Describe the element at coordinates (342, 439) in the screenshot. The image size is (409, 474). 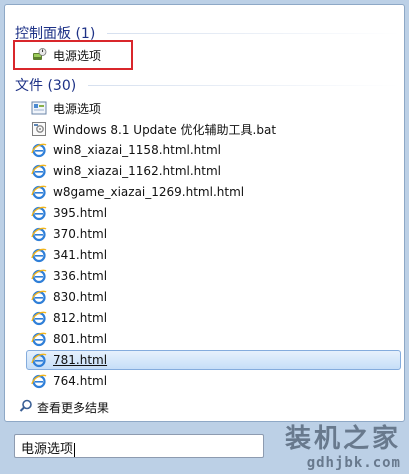
I see `watermark-title: 装机之家` at that location.